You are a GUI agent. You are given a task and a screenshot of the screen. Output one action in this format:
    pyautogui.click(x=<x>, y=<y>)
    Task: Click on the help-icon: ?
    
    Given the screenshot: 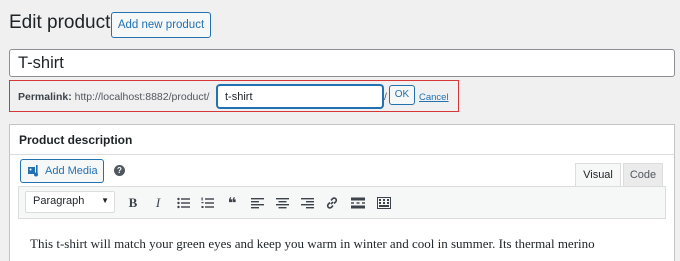 What is the action you would take?
    pyautogui.click(x=119, y=170)
    